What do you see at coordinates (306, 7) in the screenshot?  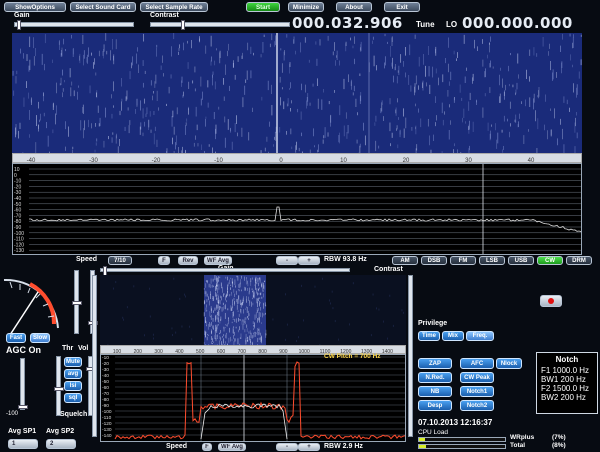 I see `minimize-button: Minimize` at bounding box center [306, 7].